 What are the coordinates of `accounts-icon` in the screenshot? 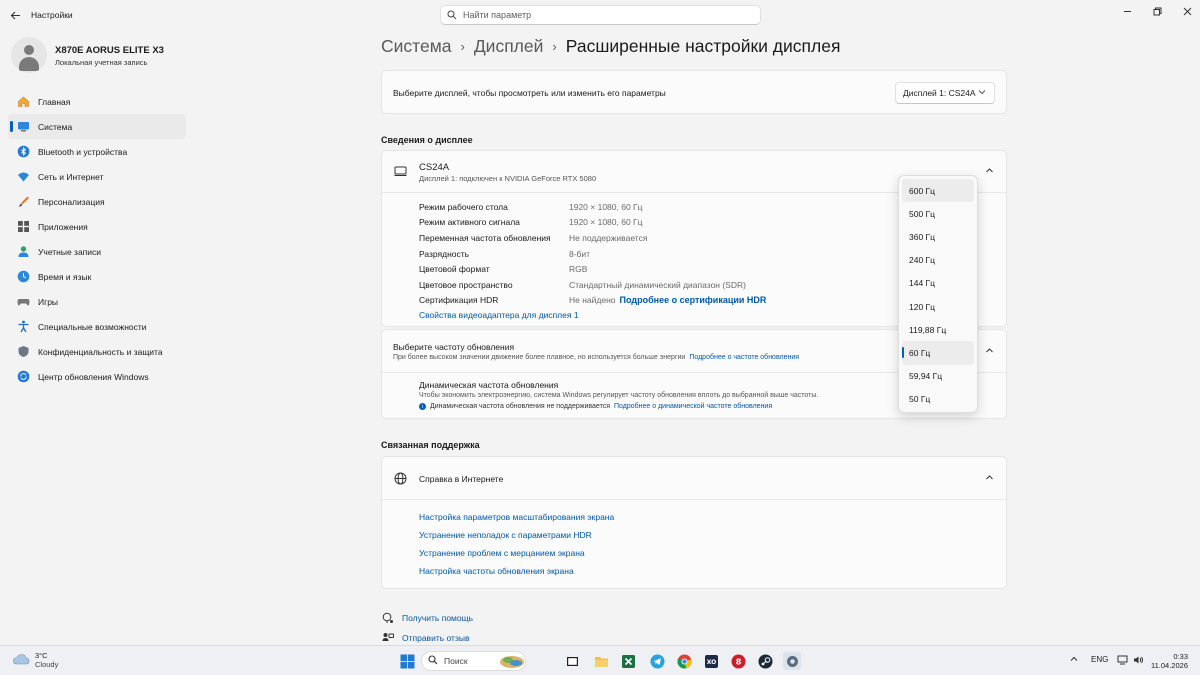 It's located at (23, 252).